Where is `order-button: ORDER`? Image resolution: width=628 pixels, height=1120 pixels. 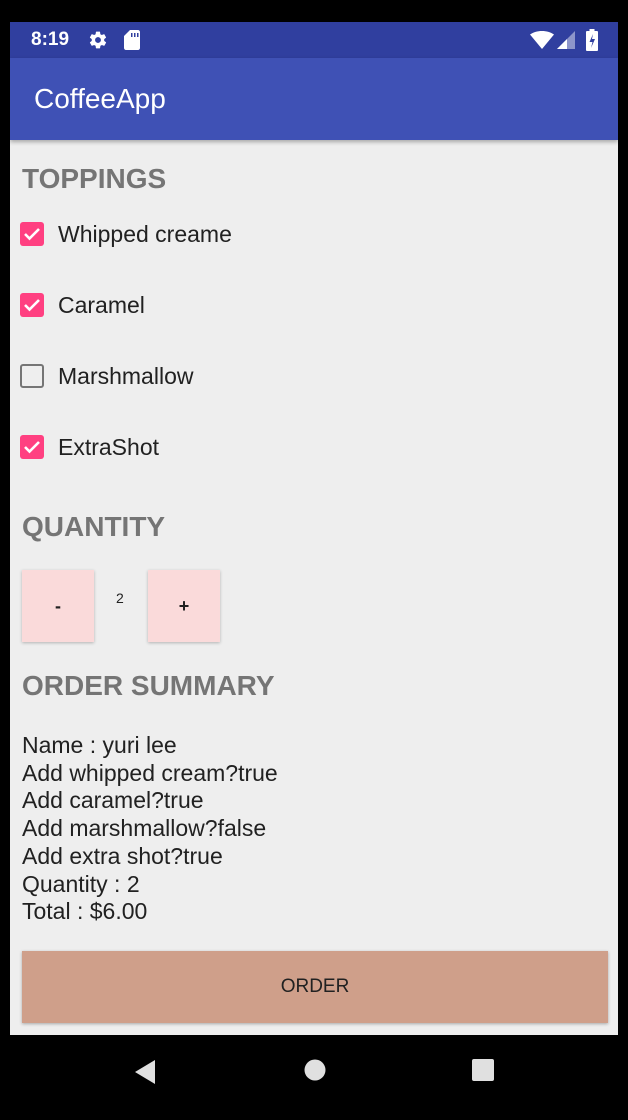 order-button: ORDER is located at coordinates (315, 987).